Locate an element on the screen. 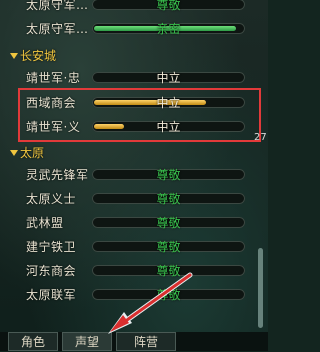 Image resolution: width=320 pixels, height=352 pixels. annotation-arrow-icon is located at coordinates (150, 303).